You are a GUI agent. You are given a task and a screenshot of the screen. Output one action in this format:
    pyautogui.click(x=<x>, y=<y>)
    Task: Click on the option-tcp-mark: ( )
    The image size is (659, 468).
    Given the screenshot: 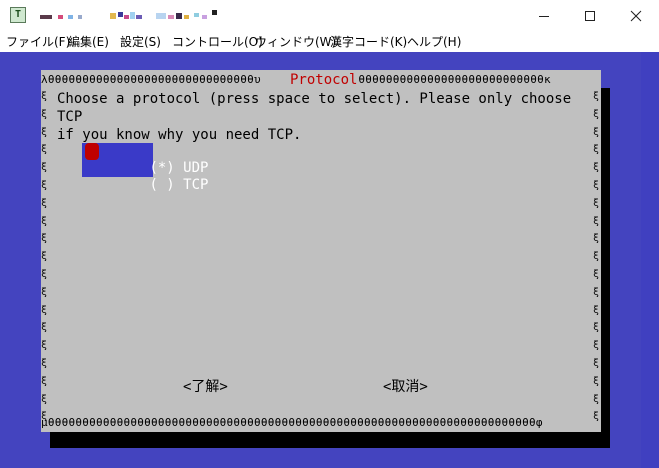 What is the action you would take?
    pyautogui.click(x=161, y=185)
    